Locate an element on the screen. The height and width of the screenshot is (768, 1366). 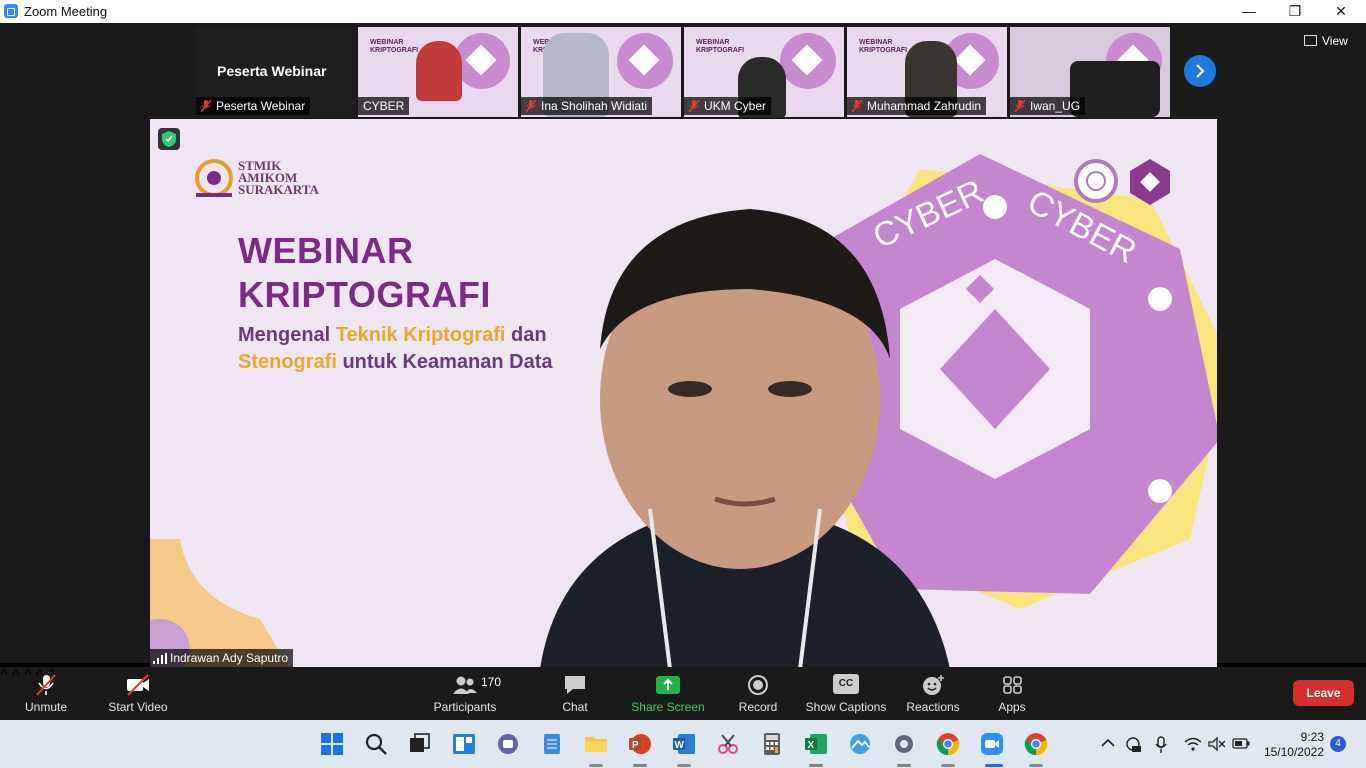
participant-name-tag: Ina Sholihah Widiati is located at coordinates (587, 106).